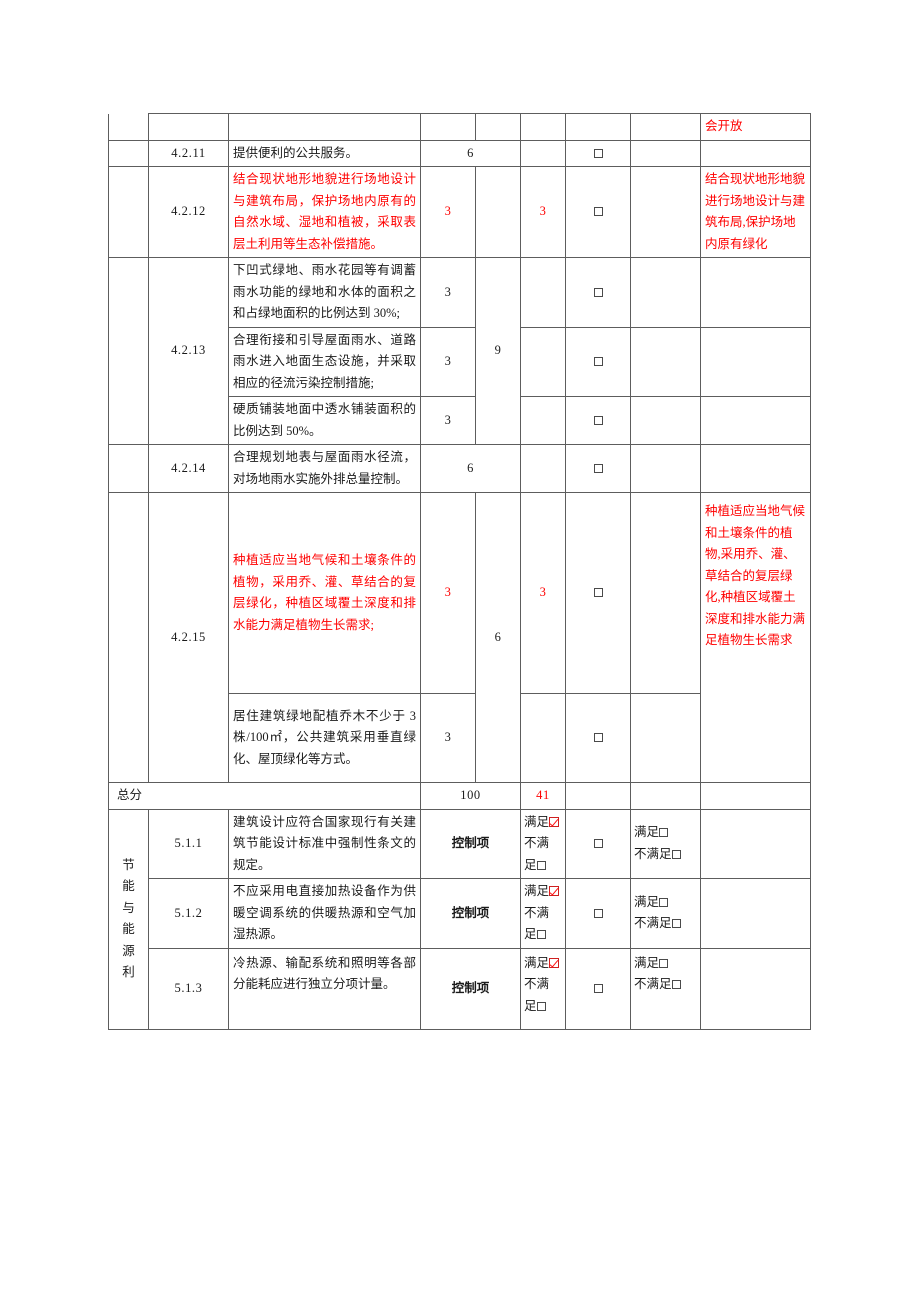 The image size is (920, 1302). Describe the element at coordinates (653, 853) in the screenshot. I see `not-satisfy-label: 不满足` at that location.